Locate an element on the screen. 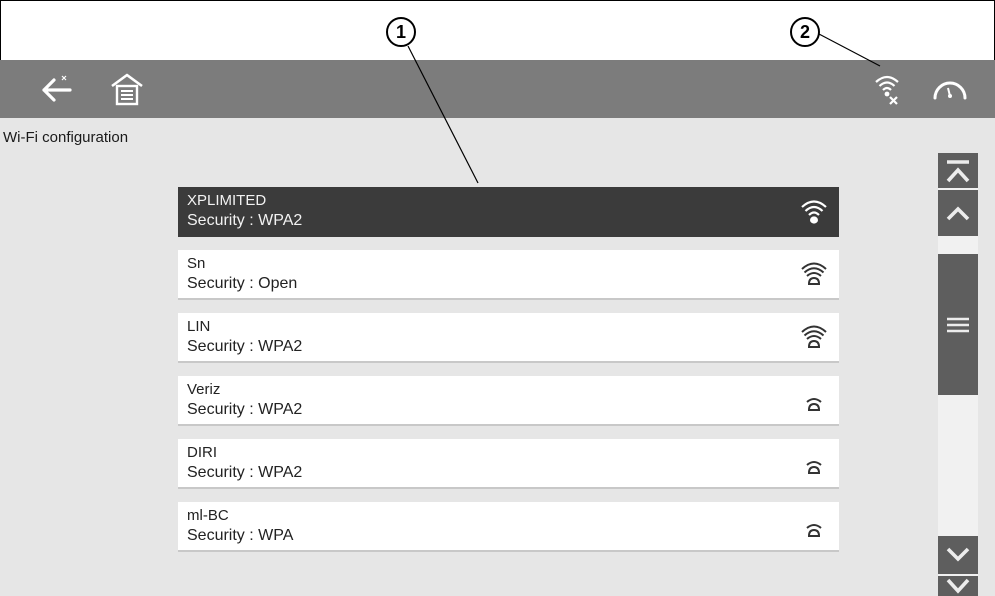 Image resolution: width=995 pixels, height=596 pixels. home-button is located at coordinates (127, 89).